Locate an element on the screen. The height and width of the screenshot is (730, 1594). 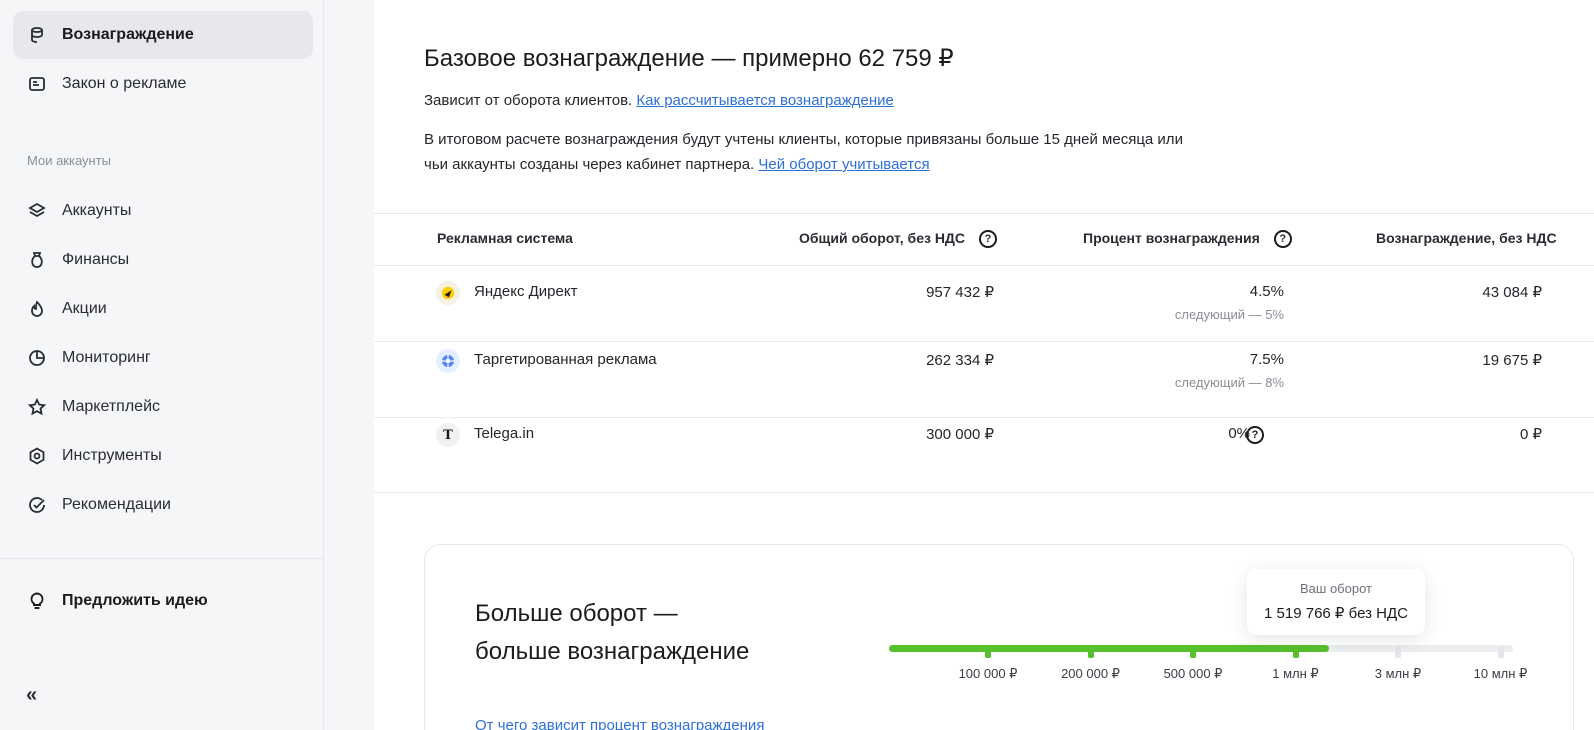
next-percent: следующий — 5% is located at coordinates (1229, 314).